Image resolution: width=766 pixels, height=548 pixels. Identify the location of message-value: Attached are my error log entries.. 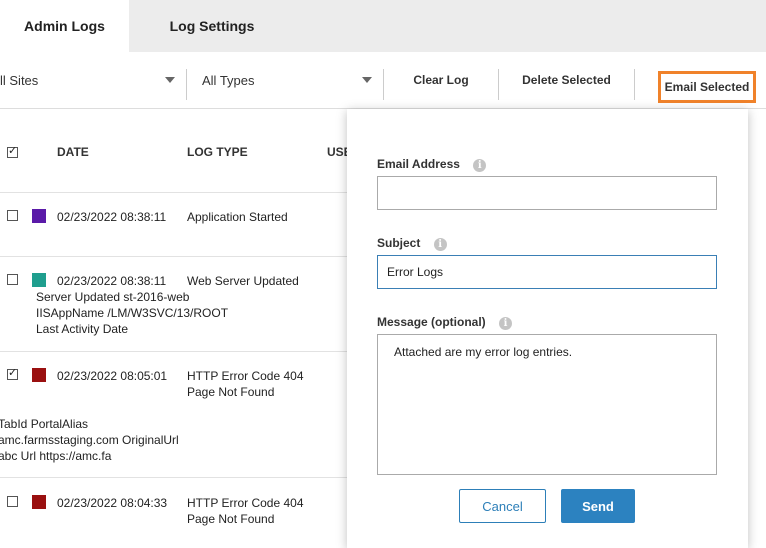
(483, 352).